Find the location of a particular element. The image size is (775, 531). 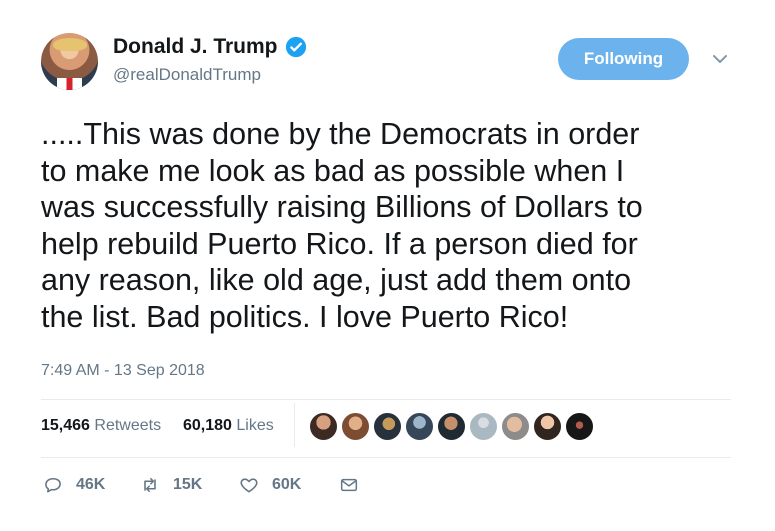

stats-separator is located at coordinates (294, 425).